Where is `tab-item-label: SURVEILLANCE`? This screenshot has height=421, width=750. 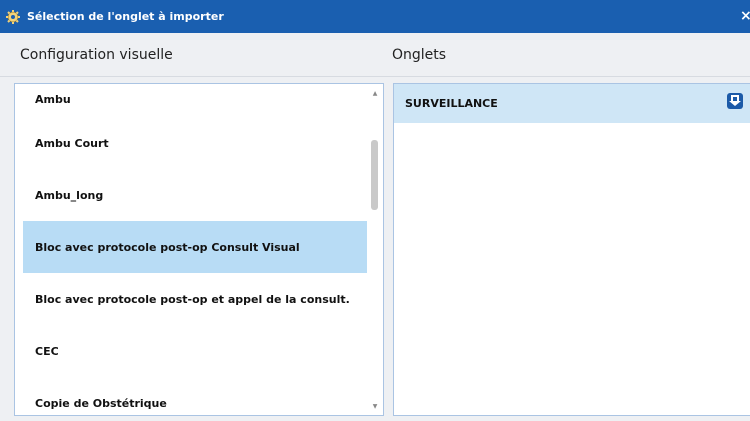
tab-item-label: SURVEILLANCE is located at coordinates (451, 103).